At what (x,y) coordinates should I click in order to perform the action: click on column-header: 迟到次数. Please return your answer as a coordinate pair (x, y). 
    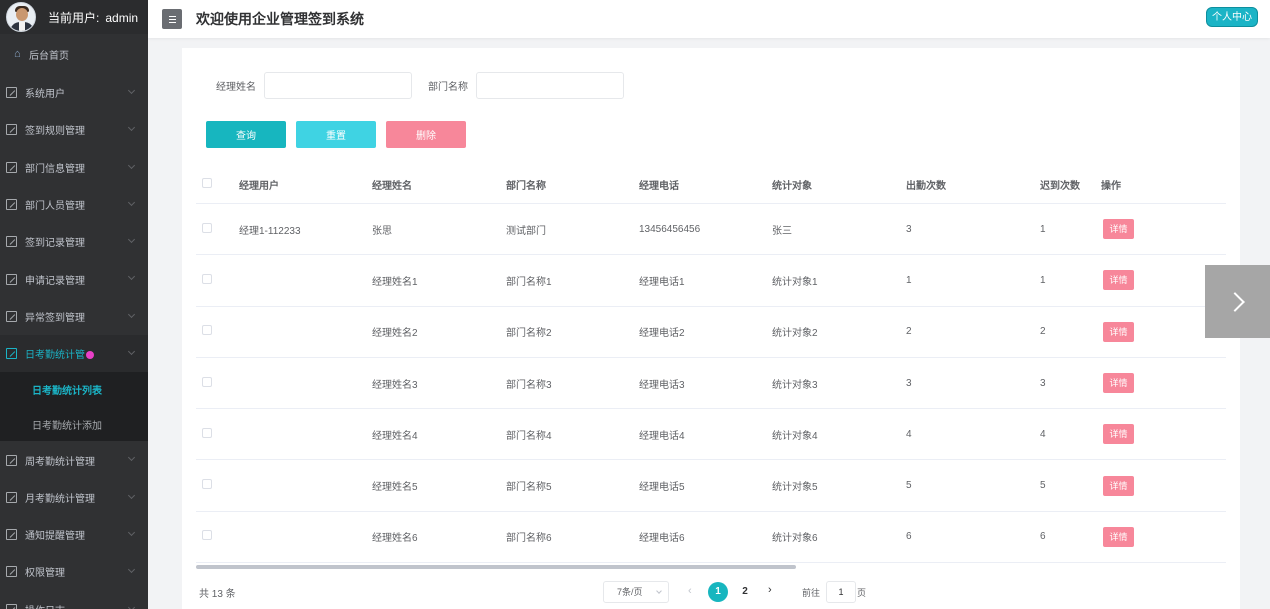
    Looking at the image, I should click on (1060, 186).